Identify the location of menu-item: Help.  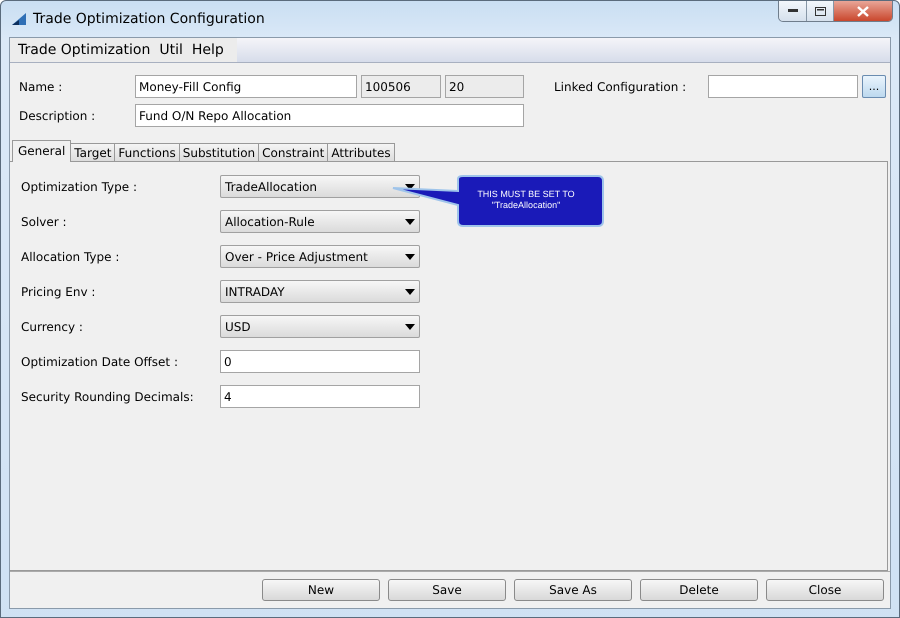
(210, 50).